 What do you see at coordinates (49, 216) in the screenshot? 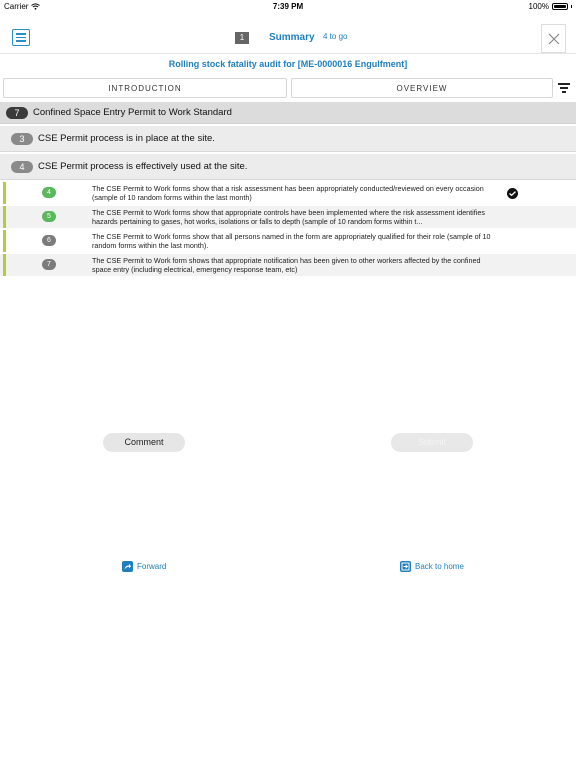
I see `question-number-badge: 5` at bounding box center [49, 216].